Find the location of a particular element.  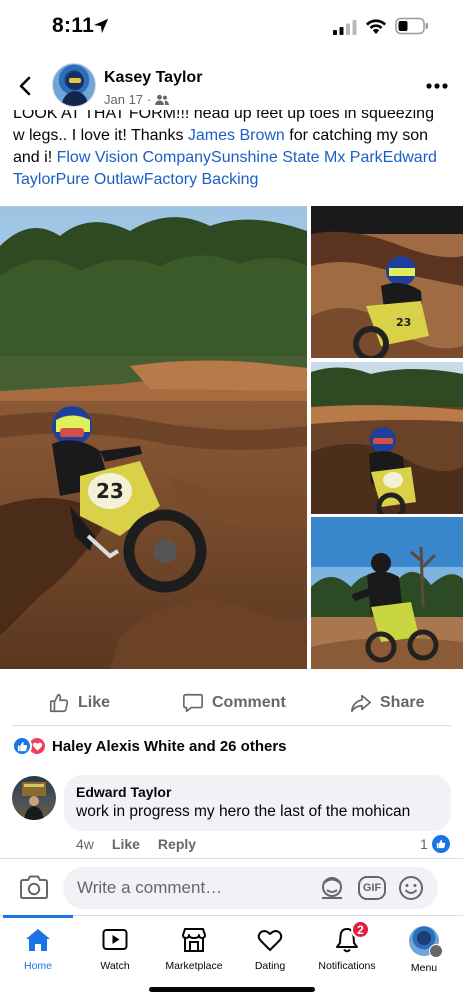

thumbs-up-icon is located at coordinates (59, 703).